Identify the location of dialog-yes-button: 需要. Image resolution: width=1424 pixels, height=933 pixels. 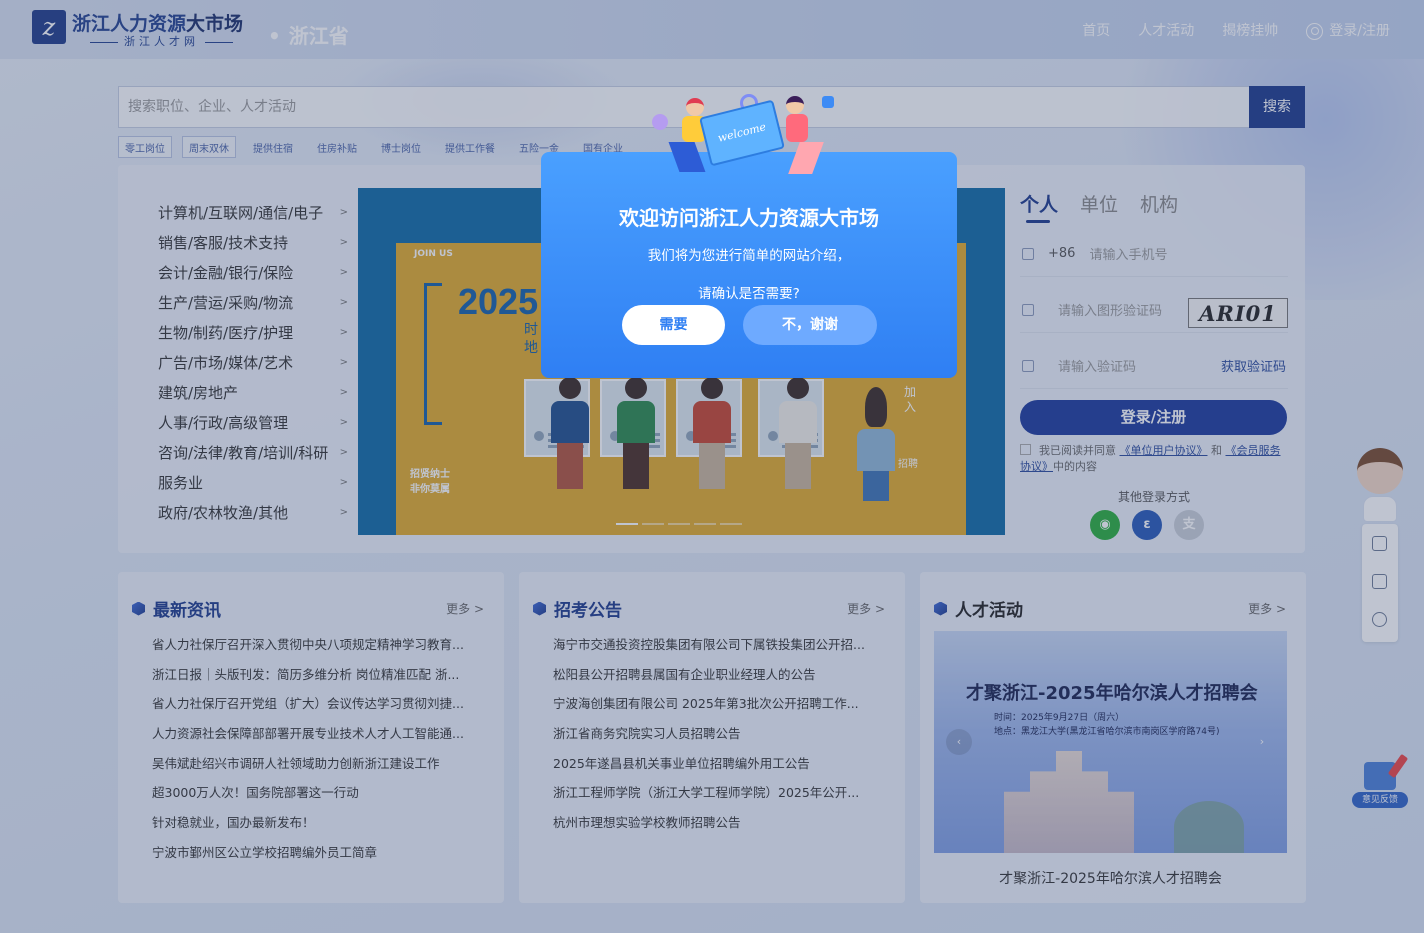
(673, 325).